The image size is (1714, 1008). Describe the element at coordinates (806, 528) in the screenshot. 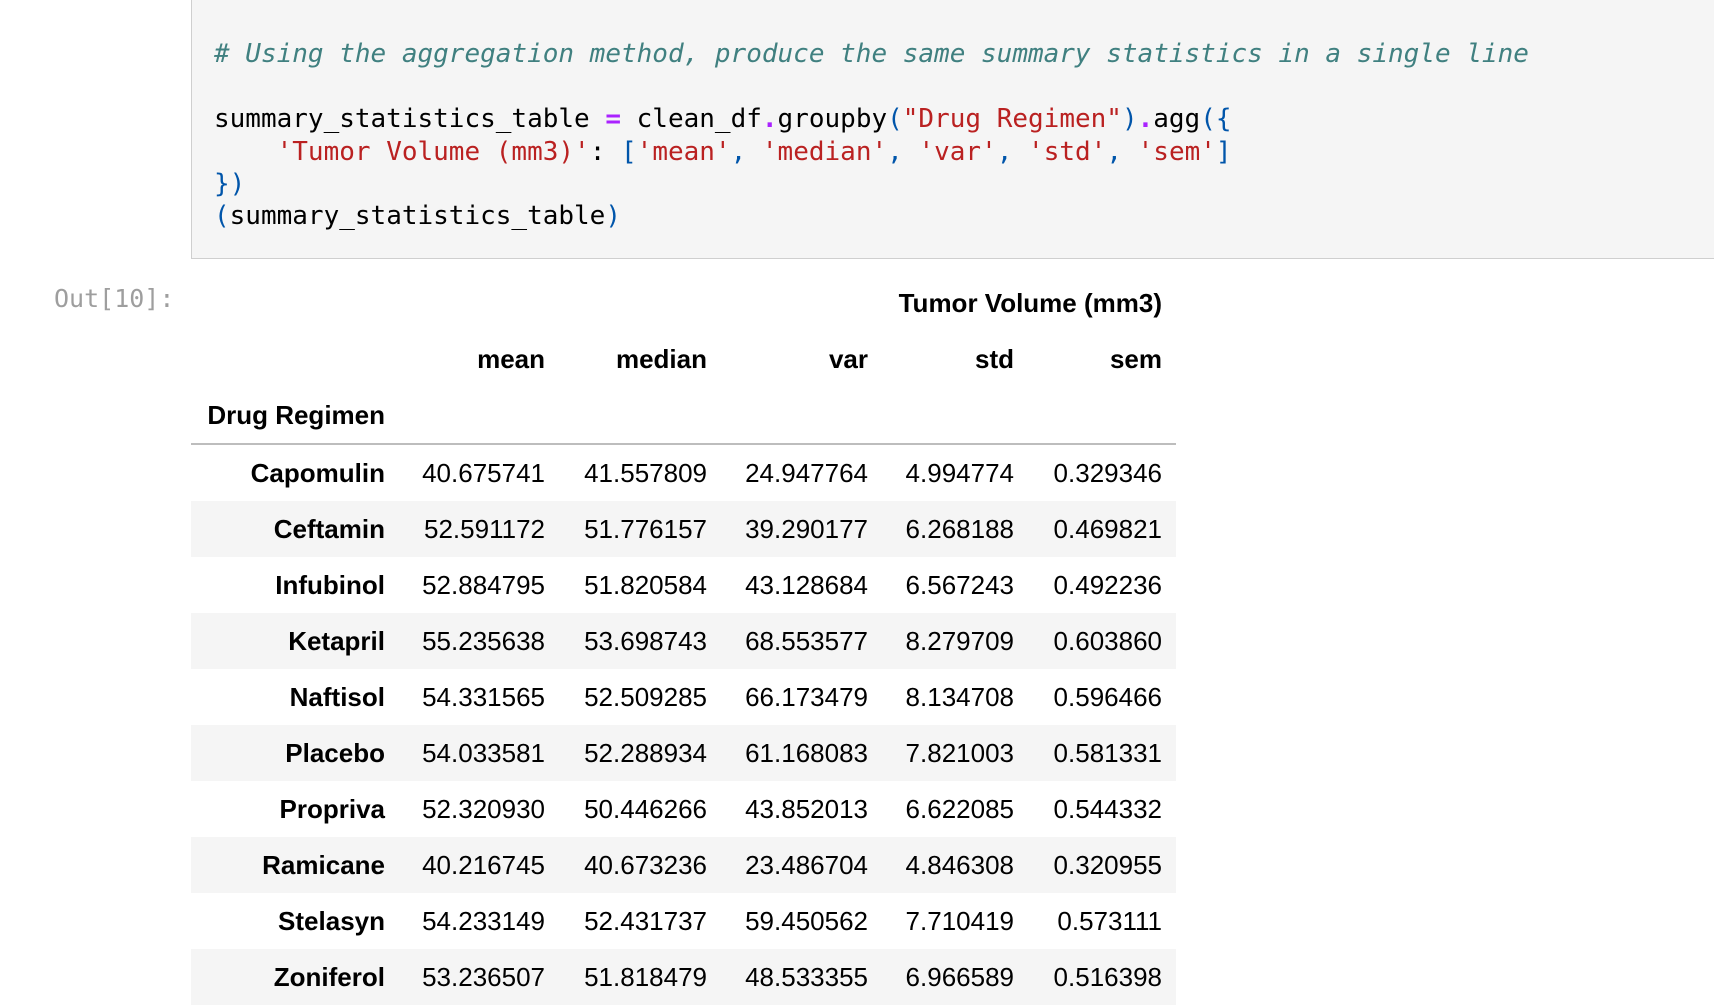

I see `cell-value: 39.290177` at that location.